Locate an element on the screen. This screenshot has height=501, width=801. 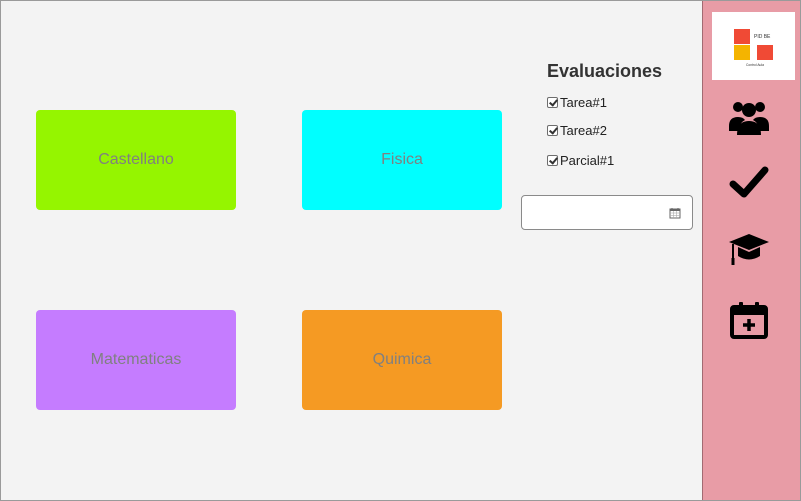
evaluaciones-title: Evaluaciones is located at coordinates (605, 71).